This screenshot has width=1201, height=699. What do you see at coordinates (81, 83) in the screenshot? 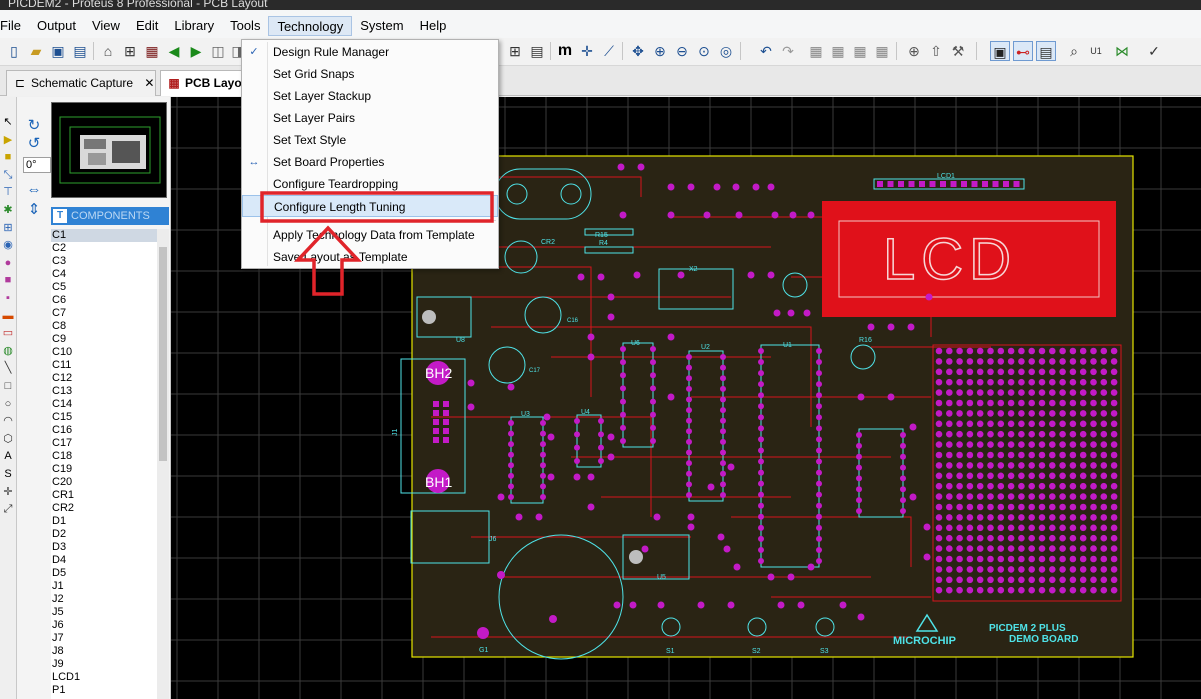
I see `tab-schematic-capture: ⊏ Schematic Capture ✕` at bounding box center [81, 83].